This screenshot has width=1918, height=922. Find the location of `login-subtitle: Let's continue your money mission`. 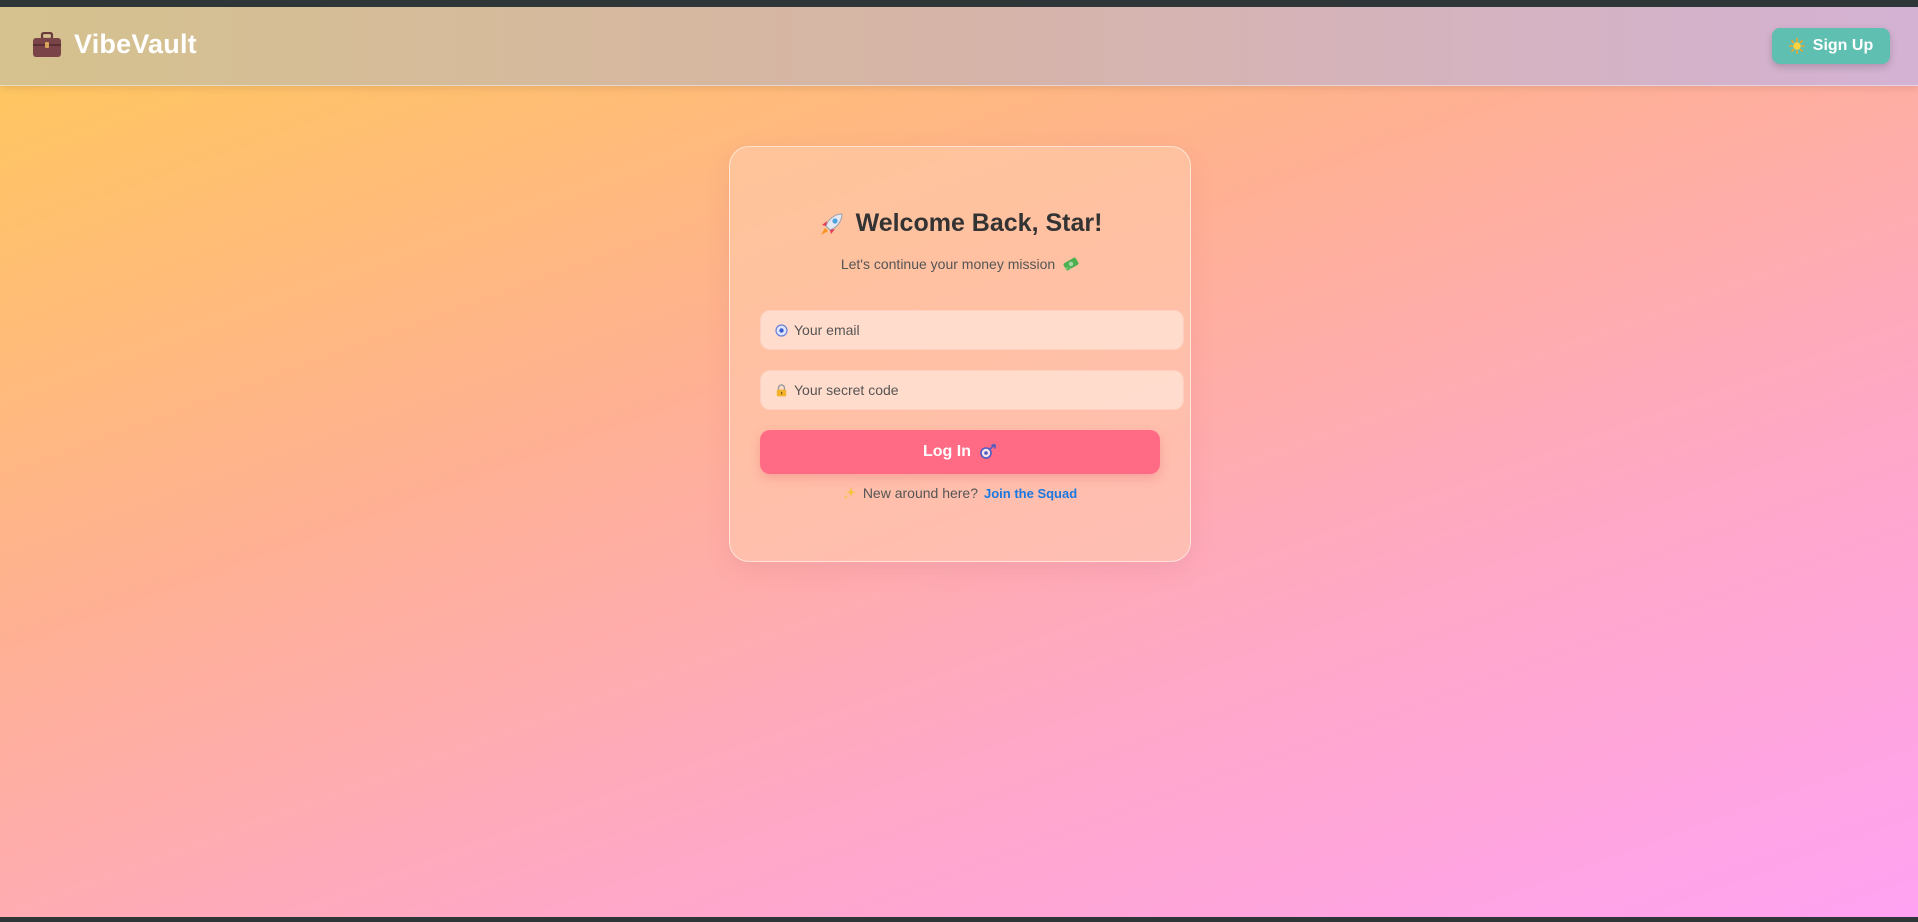

login-subtitle: Let's continue your money mission is located at coordinates (960, 264).